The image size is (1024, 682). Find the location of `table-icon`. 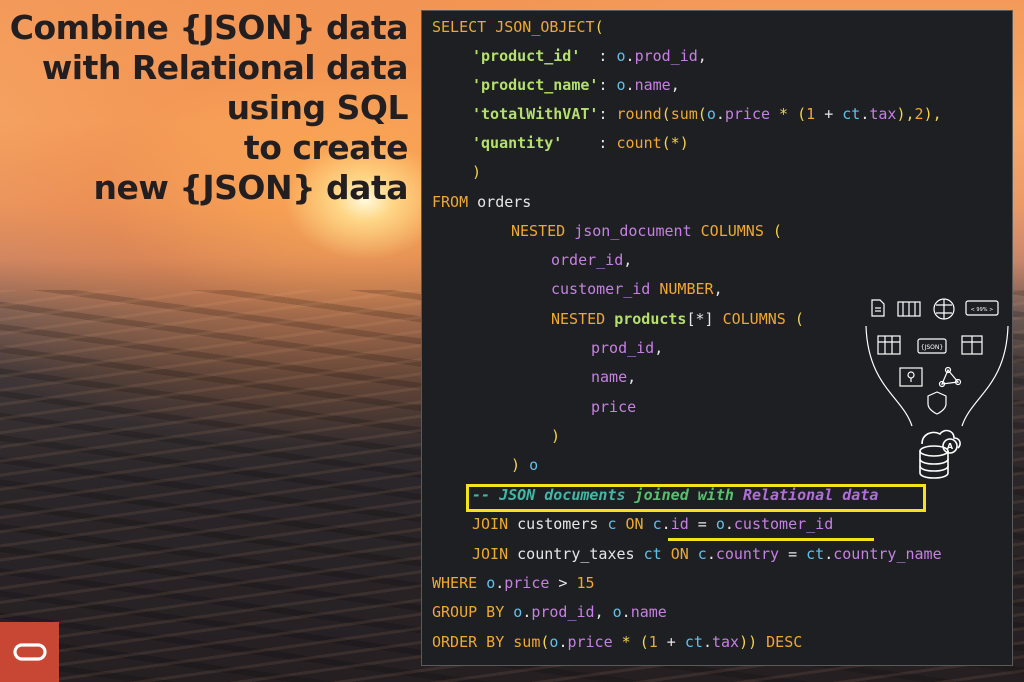

table-icon is located at coordinates (889, 345).